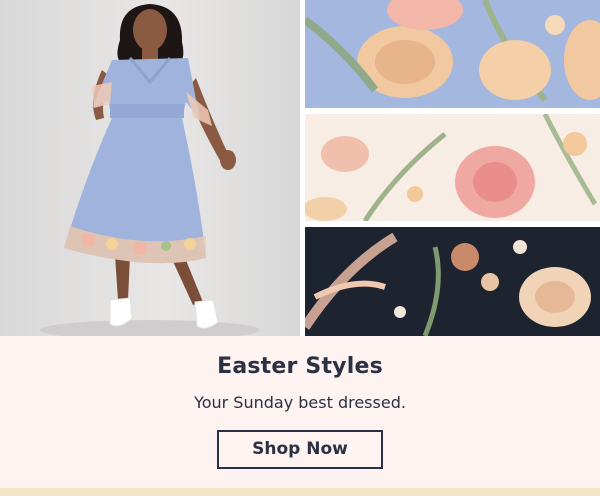  I want to click on floral-pattern-blue, so click(452, 54).